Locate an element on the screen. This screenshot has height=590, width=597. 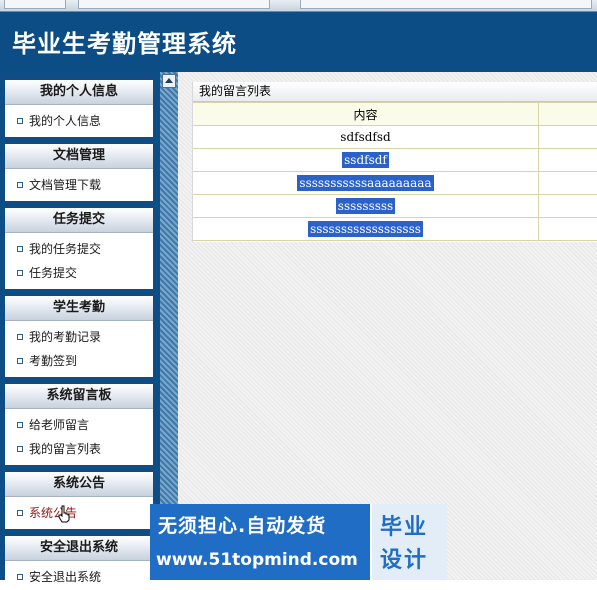
watermark-slogan: 无须担心.自动发货 is located at coordinates (242, 524).